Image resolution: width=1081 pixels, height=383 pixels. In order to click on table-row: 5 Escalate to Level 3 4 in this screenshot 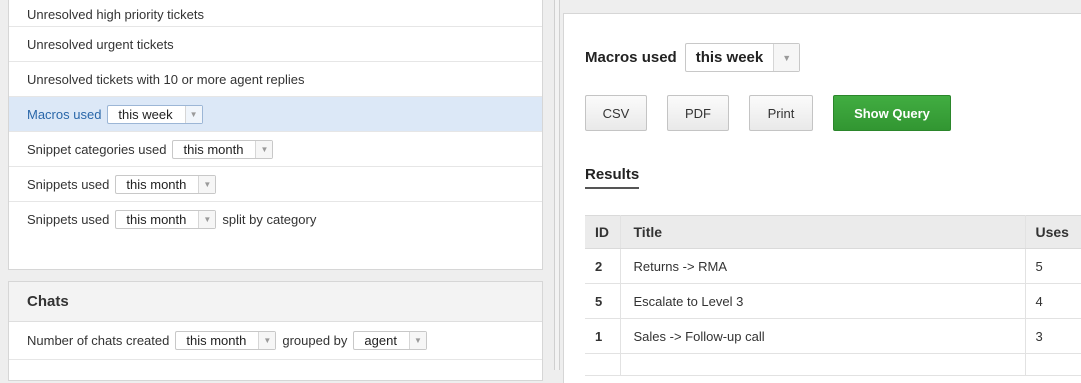, I will do `click(833, 301)`.